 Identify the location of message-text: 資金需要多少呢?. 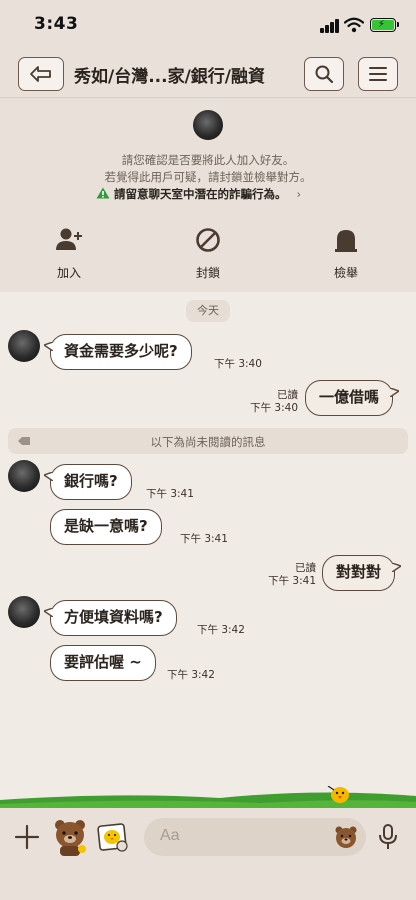
(121, 351).